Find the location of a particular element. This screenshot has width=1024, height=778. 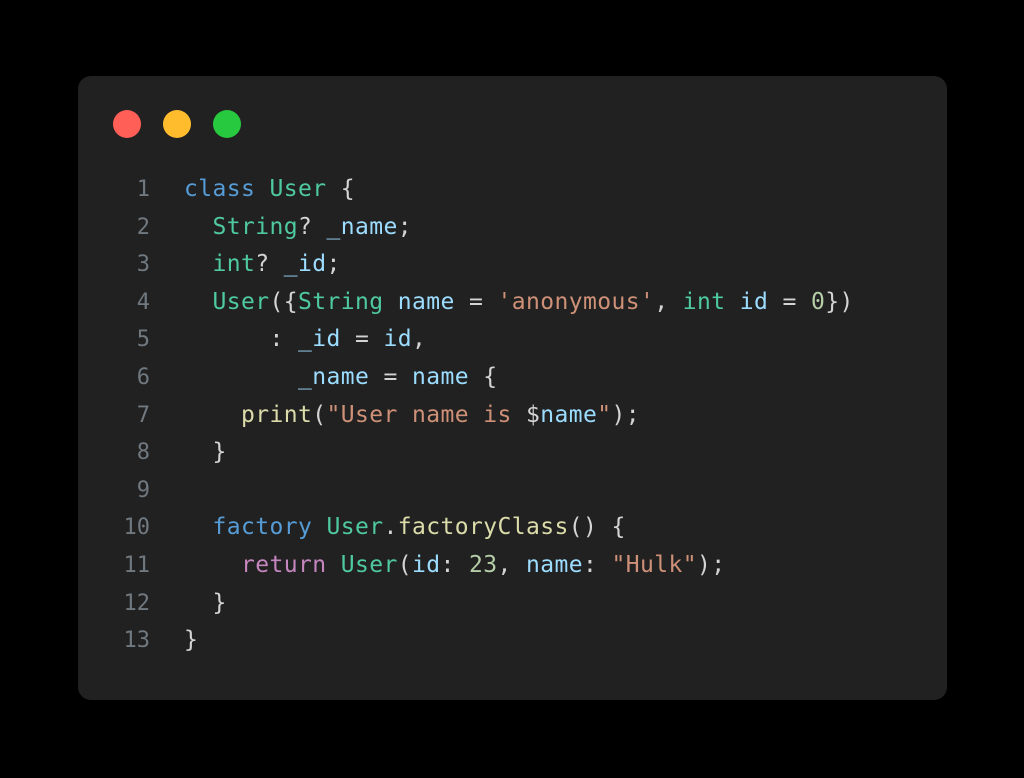

code-line-content: factory User.factoryClass() { is located at coordinates (548, 528).